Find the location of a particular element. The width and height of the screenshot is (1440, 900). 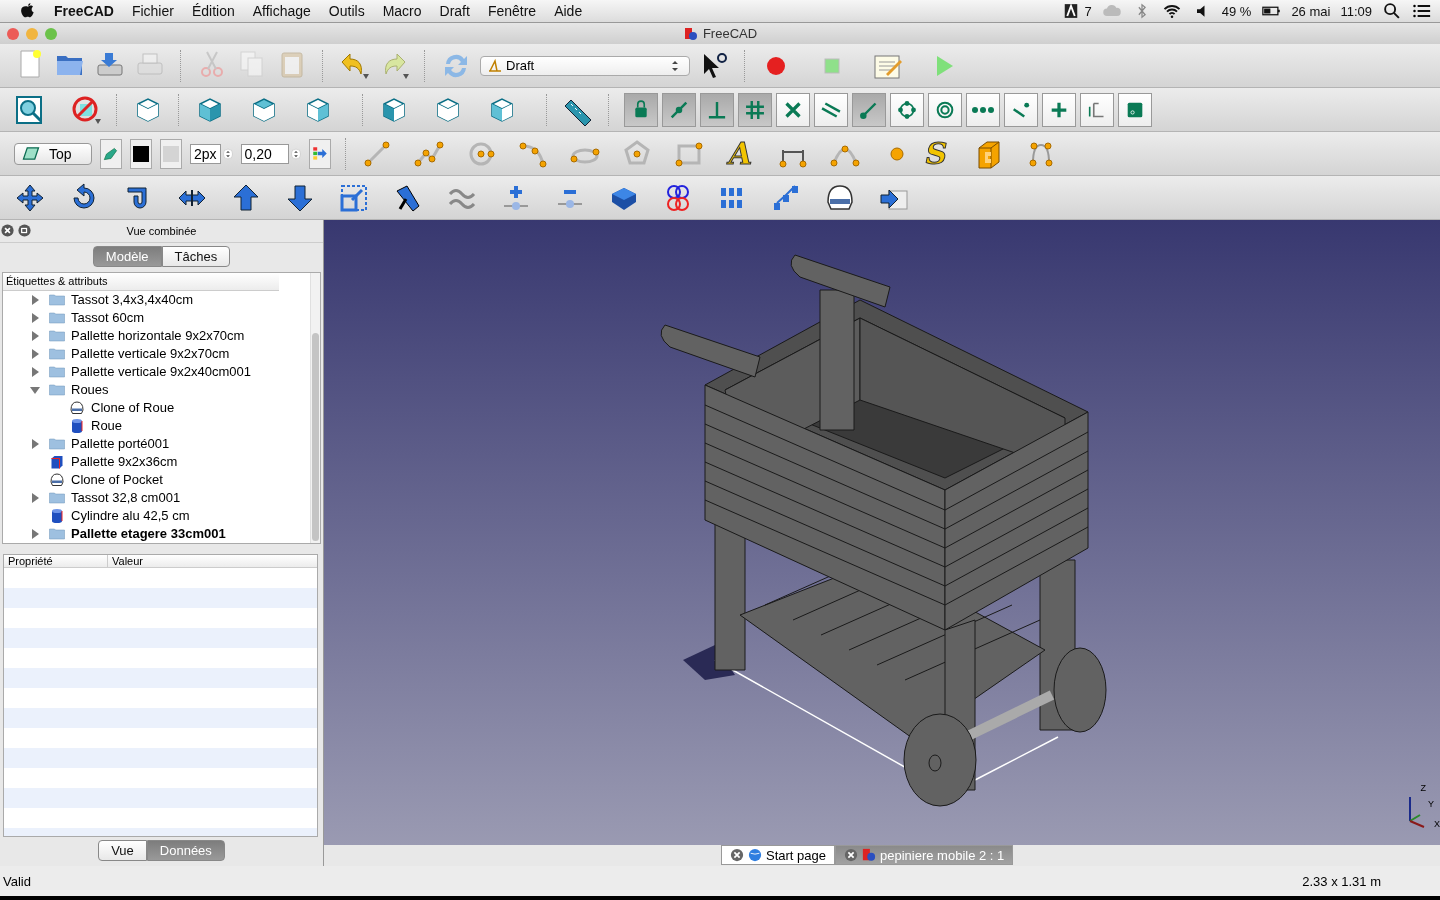

panel-tab: Tâches is located at coordinates (196, 256).